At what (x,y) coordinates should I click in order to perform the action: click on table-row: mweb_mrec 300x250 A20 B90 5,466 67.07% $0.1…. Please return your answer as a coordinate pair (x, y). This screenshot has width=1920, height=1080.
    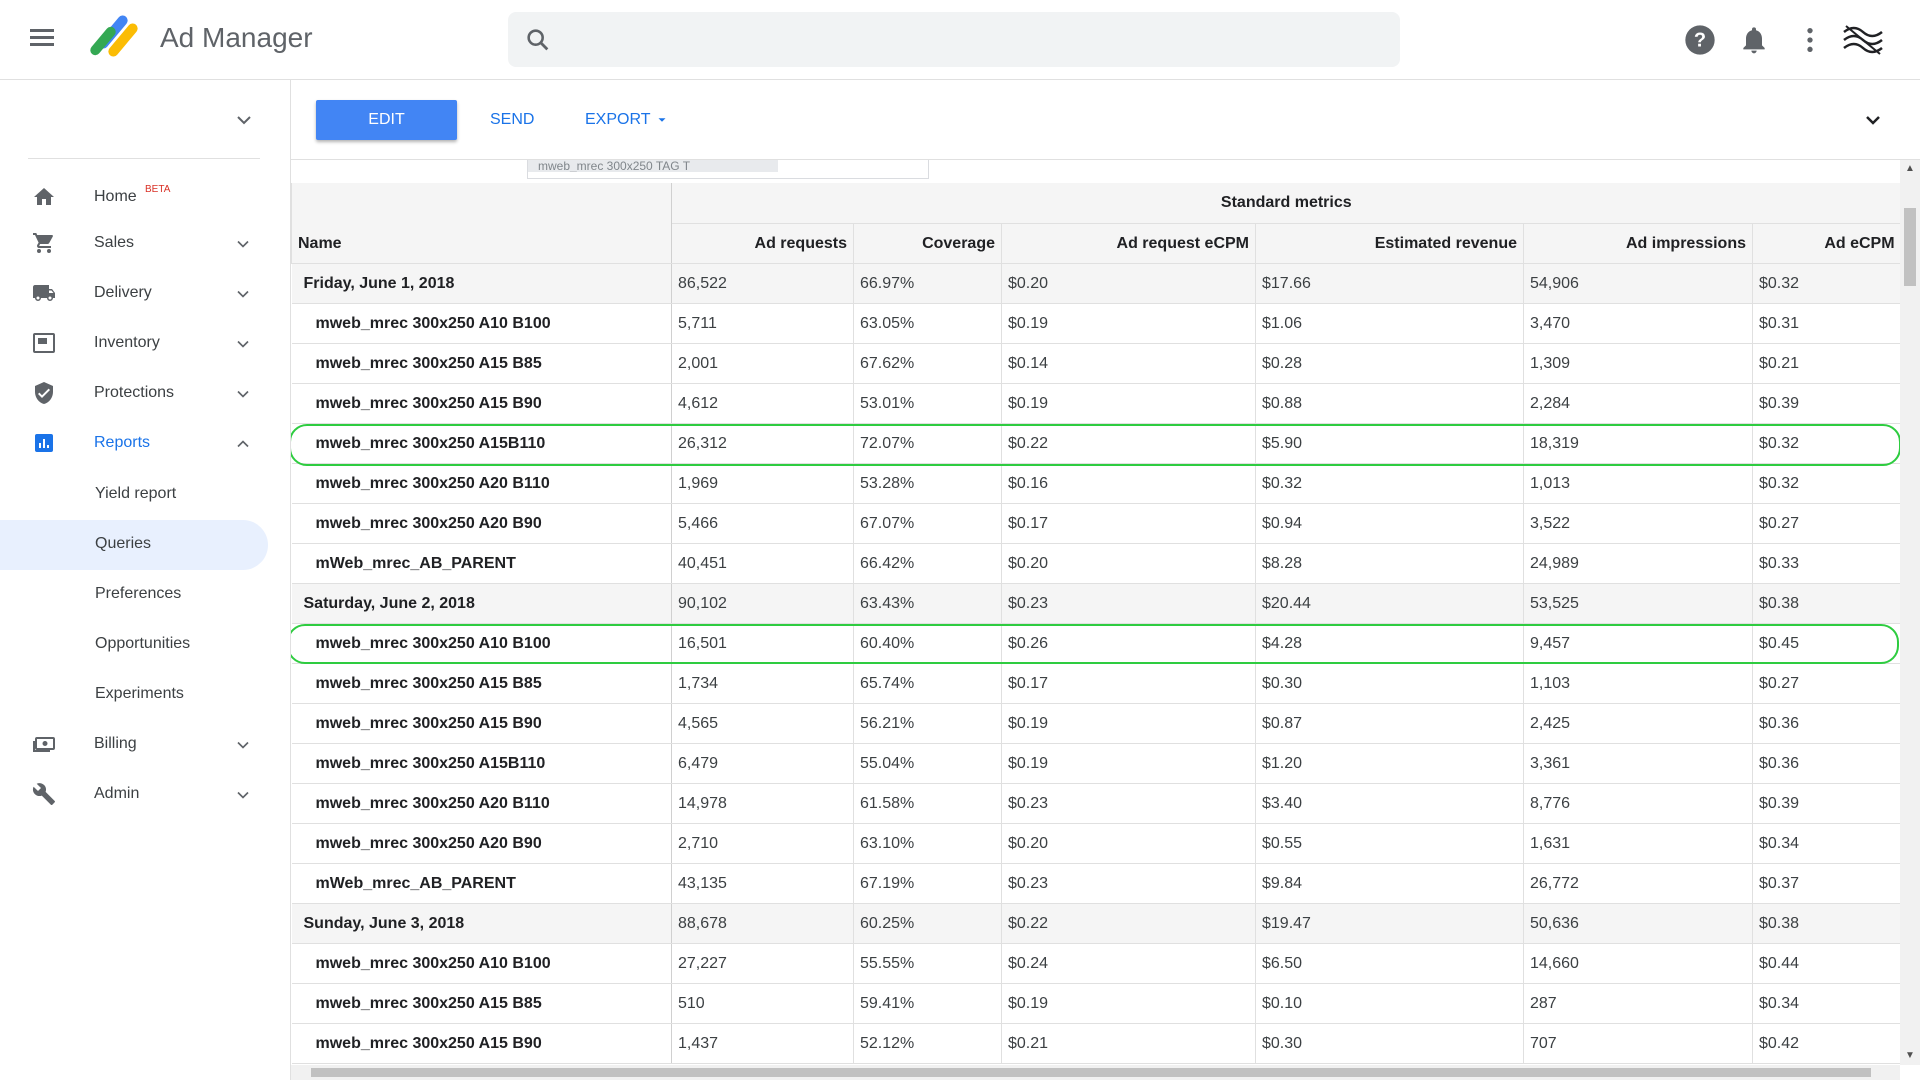
    Looking at the image, I should click on (1095, 523).